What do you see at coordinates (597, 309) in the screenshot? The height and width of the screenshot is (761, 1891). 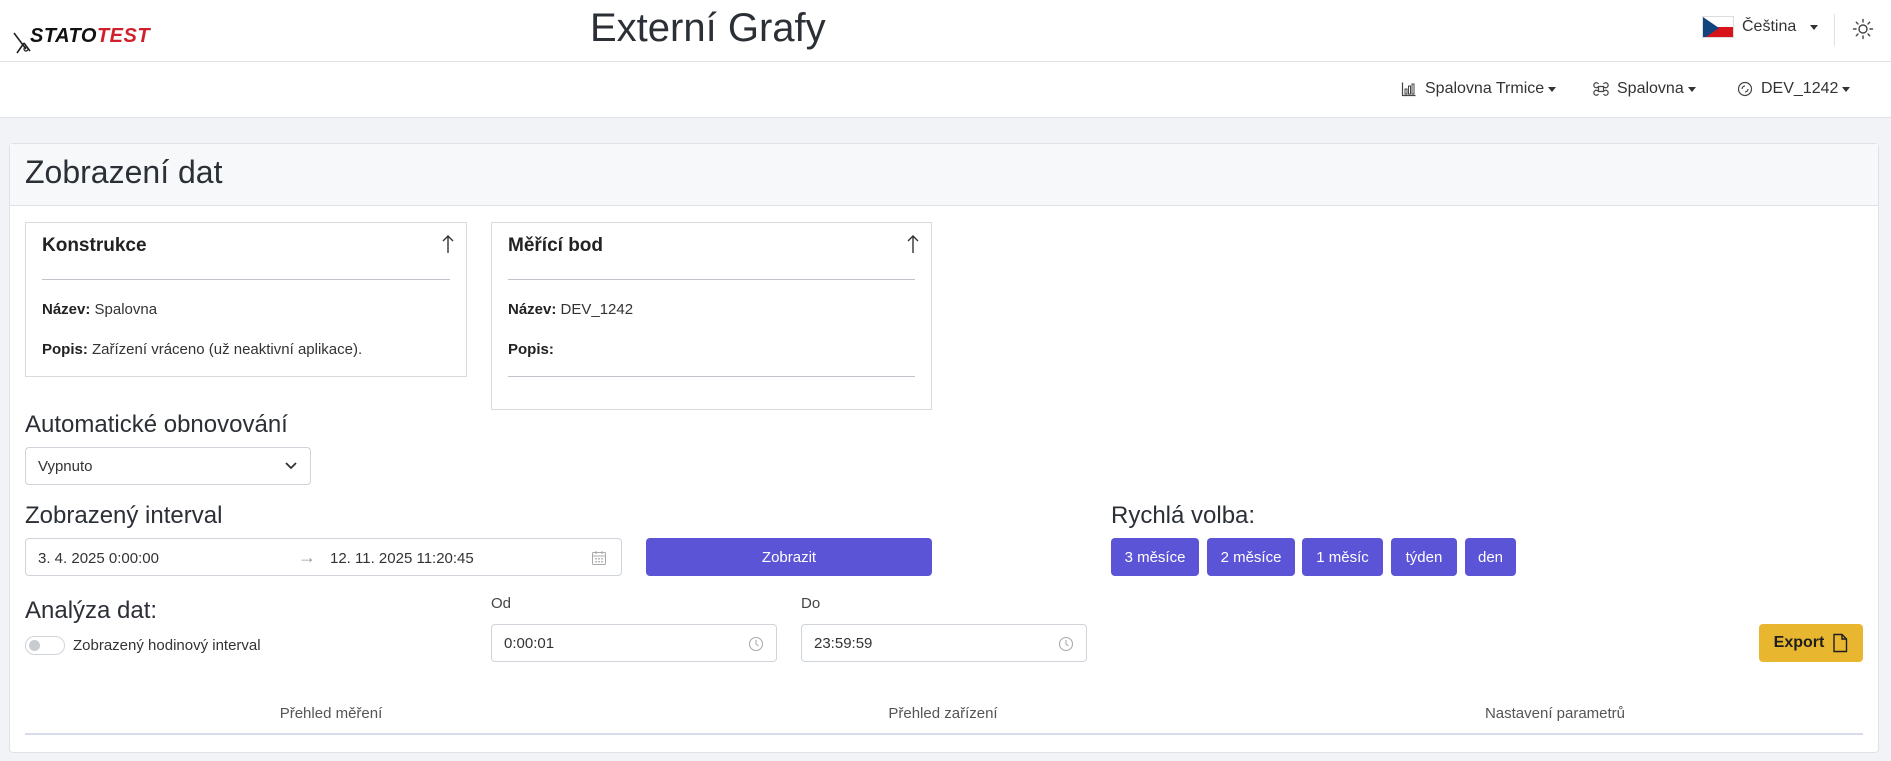 I see `measuring-point-name-value: DEV_1242` at bounding box center [597, 309].